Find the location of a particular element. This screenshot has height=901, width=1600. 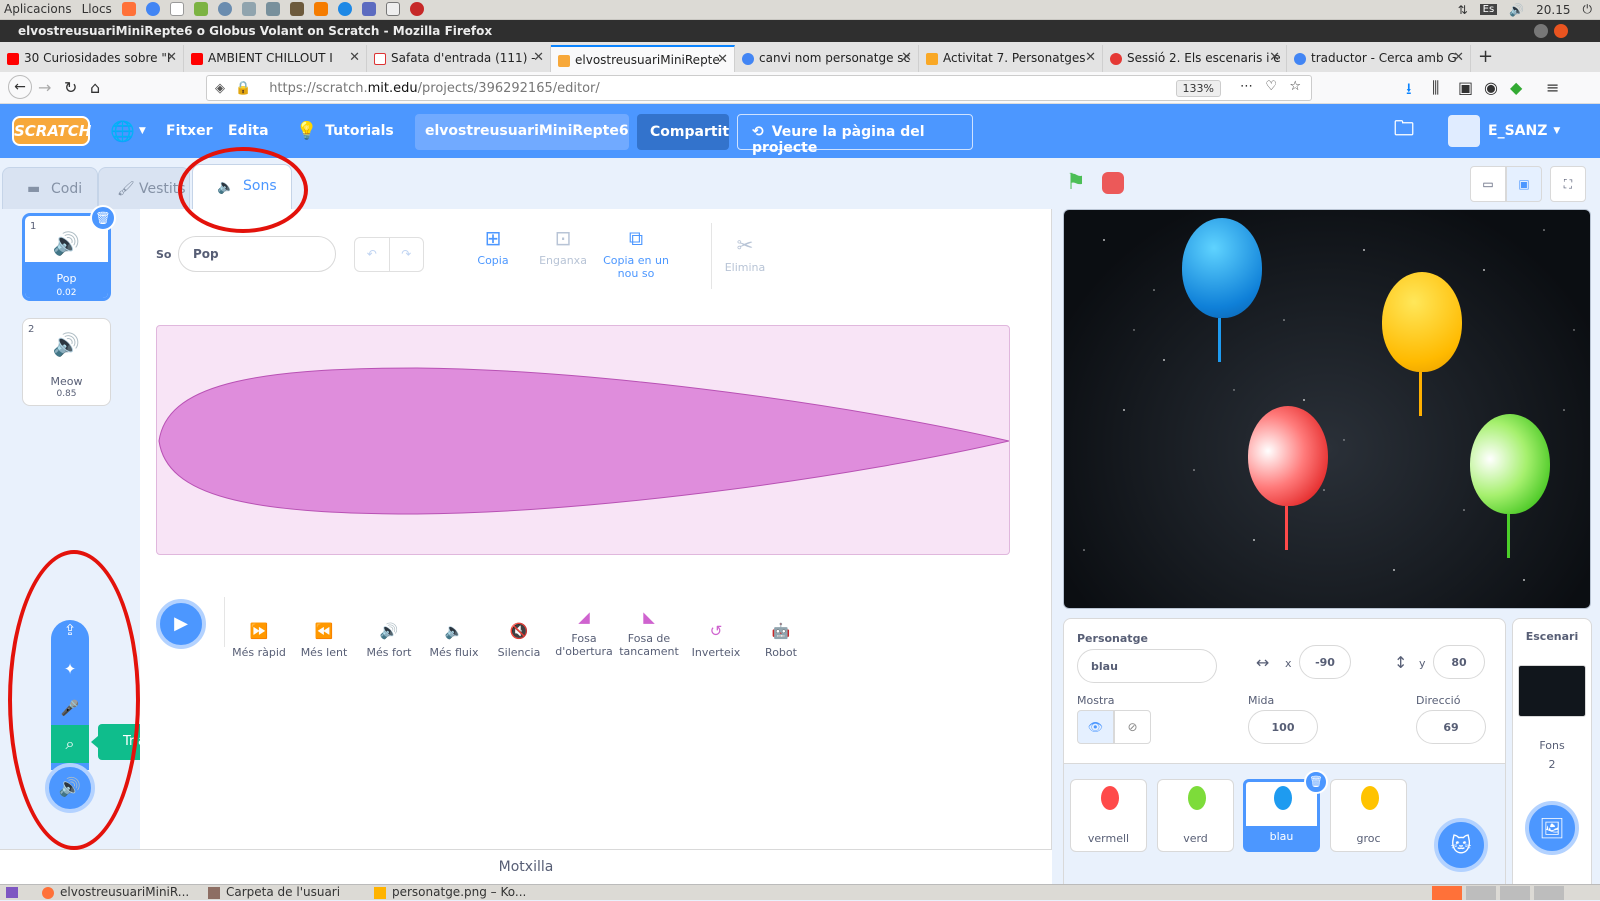

delete-button: ✂ Elimina is located at coordinates (745, 253).